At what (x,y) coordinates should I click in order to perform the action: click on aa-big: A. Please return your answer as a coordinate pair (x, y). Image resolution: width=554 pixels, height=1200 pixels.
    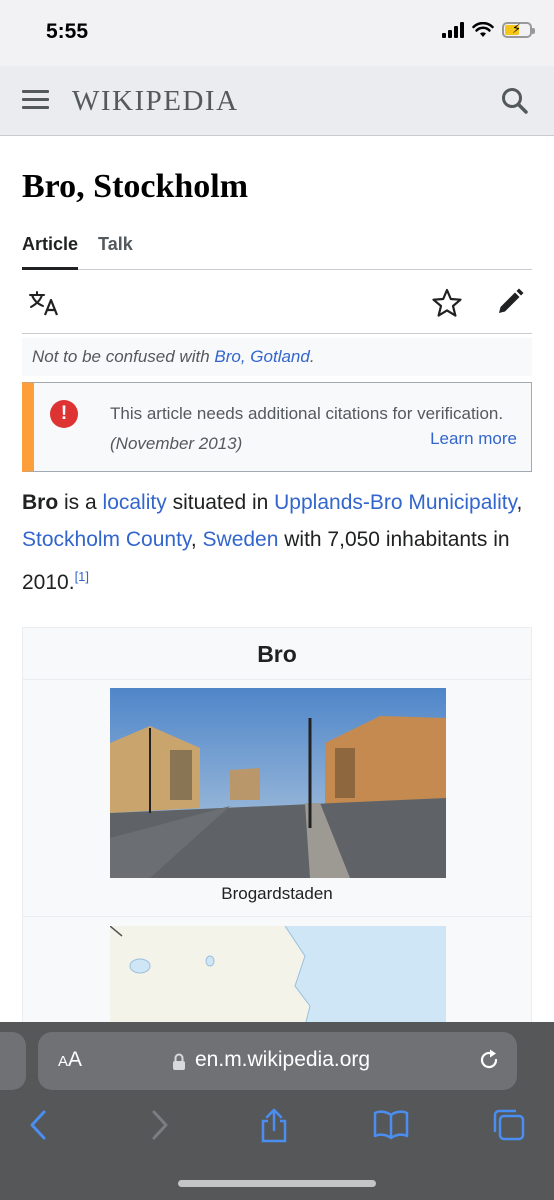
    Looking at the image, I should click on (75, 1059).